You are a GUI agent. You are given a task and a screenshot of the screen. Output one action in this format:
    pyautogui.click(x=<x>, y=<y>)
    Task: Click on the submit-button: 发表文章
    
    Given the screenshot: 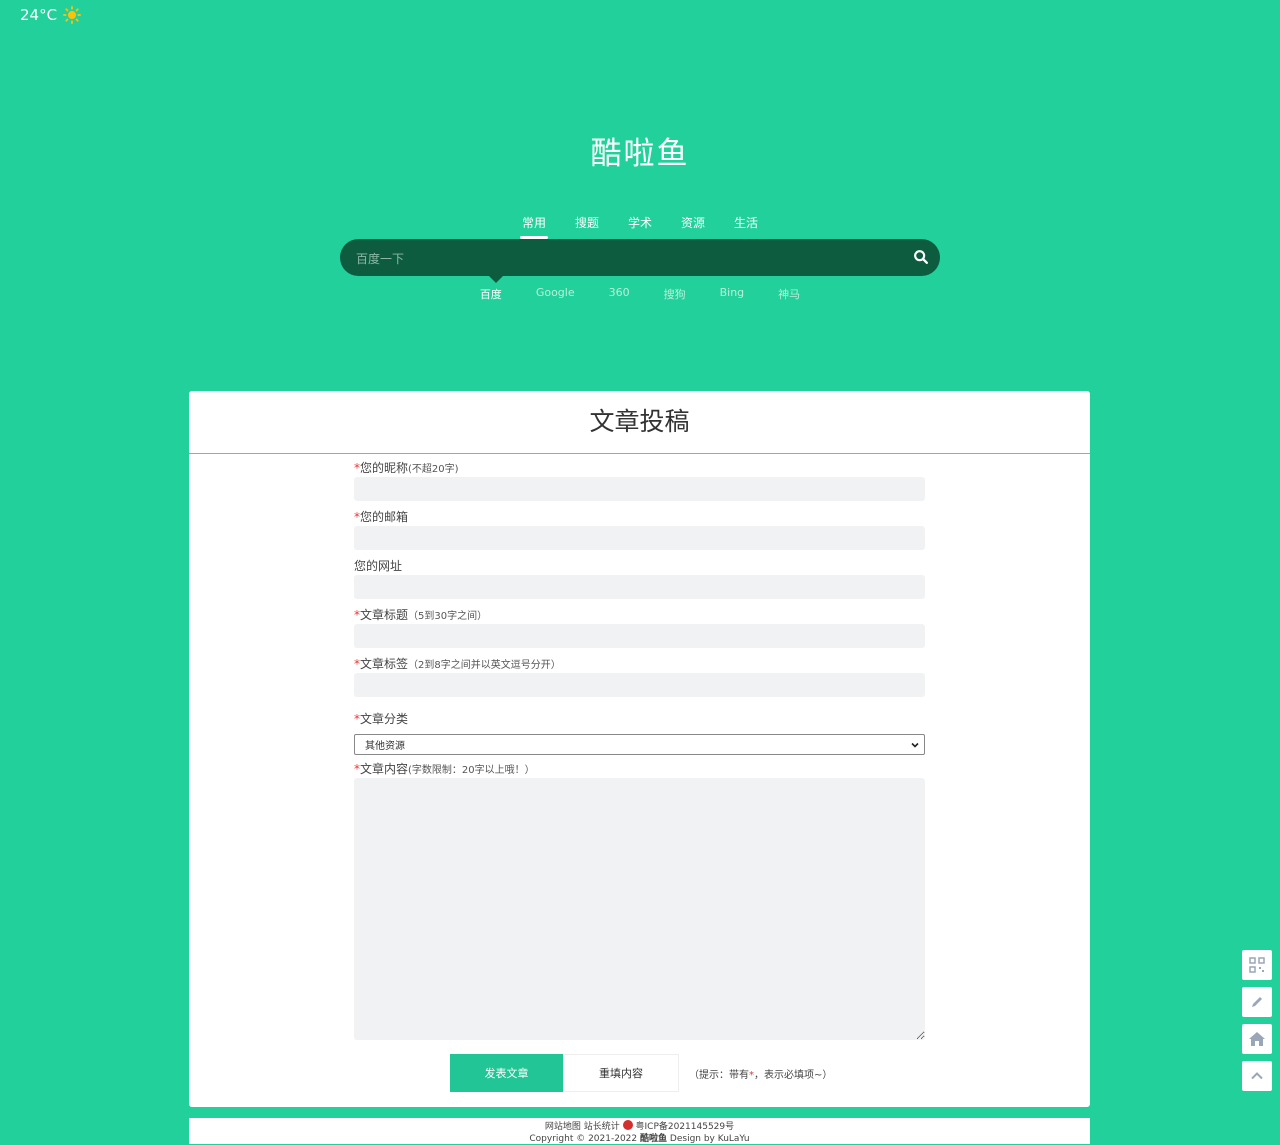 What is the action you would take?
    pyautogui.click(x=506, y=1073)
    